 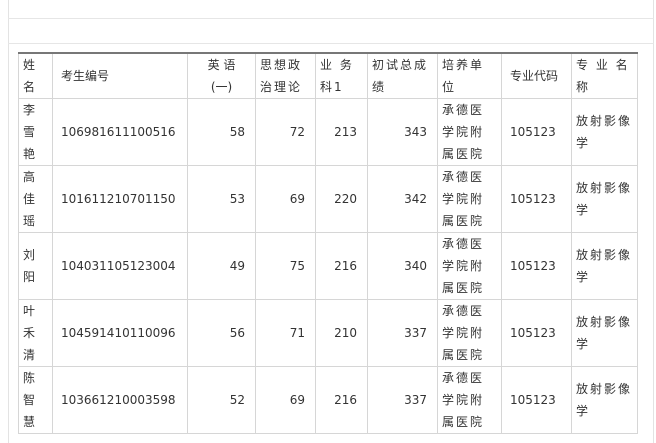 I want to click on cell-professional1: 220, so click(x=341, y=199).